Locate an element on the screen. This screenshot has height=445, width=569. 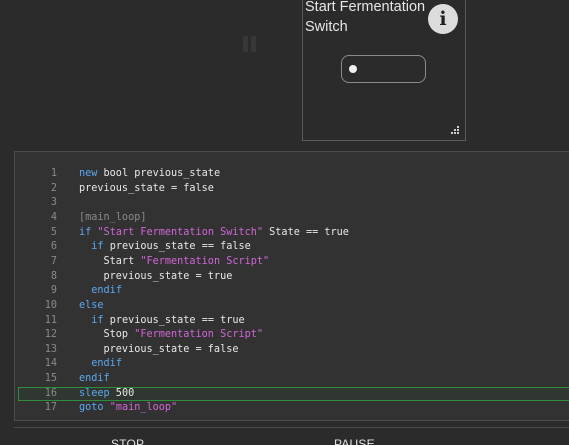
line-number: 13 is located at coordinates (50, 349).